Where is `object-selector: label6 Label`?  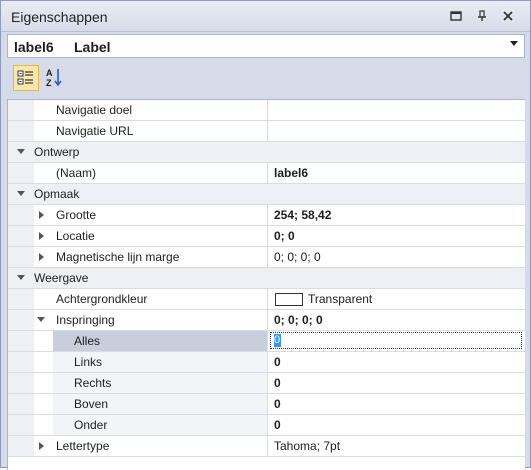 object-selector: label6 Label is located at coordinates (266, 46).